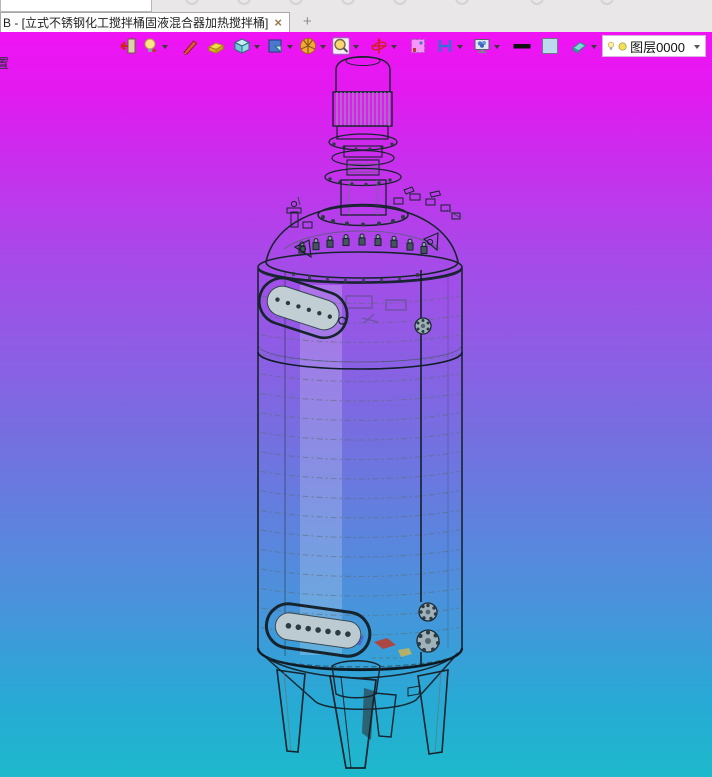 The width and height of the screenshot is (712, 777). Describe the element at coordinates (363, 232) in the screenshot. I see `model-dished-head` at that location.